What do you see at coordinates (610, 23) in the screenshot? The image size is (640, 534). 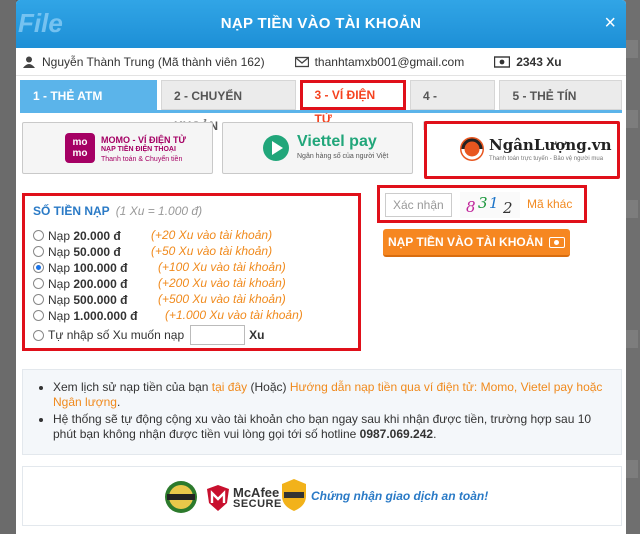 I see `close-icon: ×` at bounding box center [610, 23].